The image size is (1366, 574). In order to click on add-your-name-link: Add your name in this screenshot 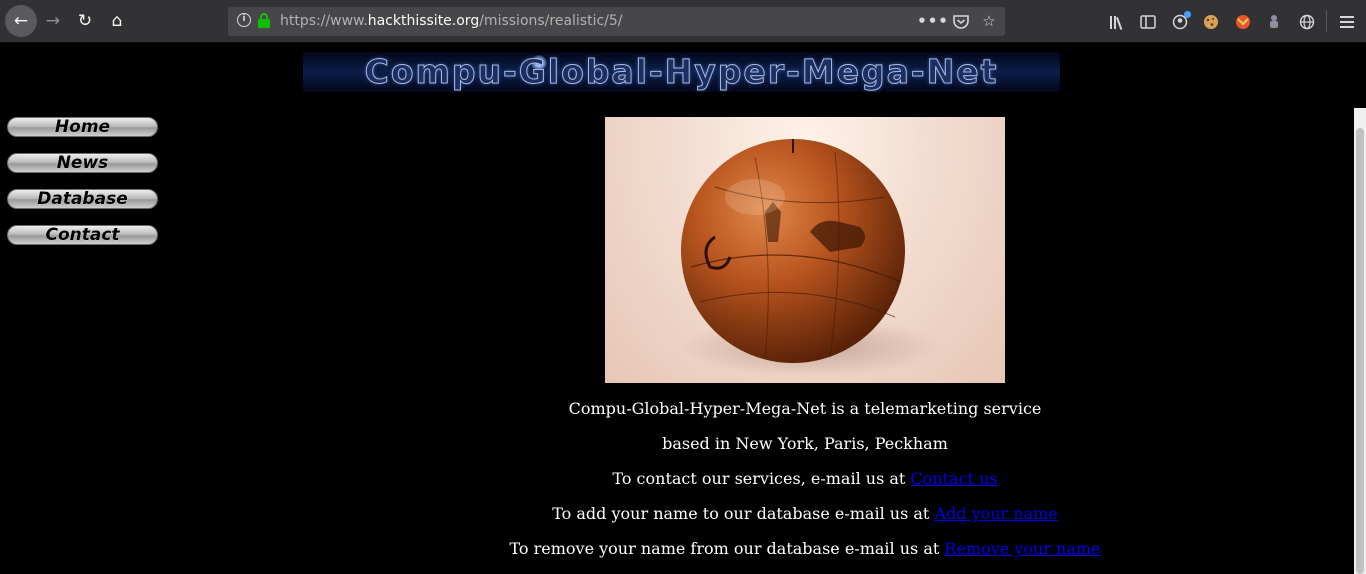, I will do `click(995, 513)`.